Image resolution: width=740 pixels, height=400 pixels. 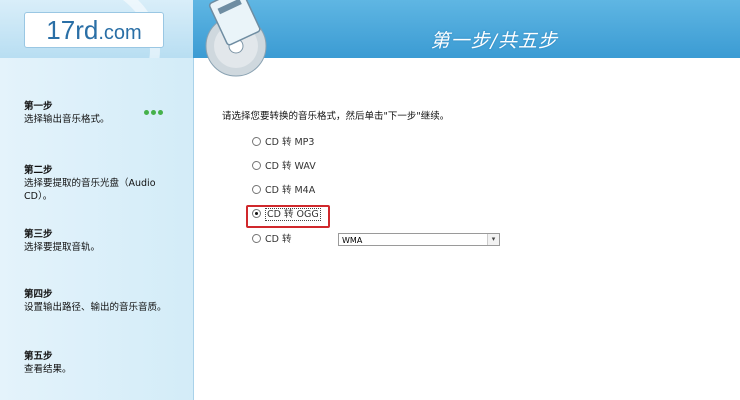 What do you see at coordinates (38, 356) in the screenshot?
I see `step-5-title: 第五步` at bounding box center [38, 356].